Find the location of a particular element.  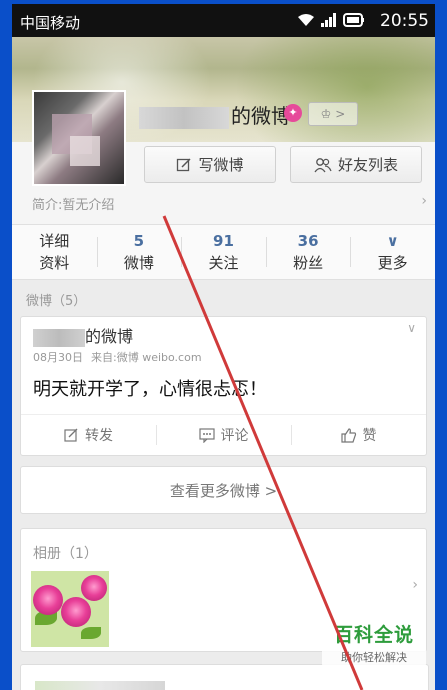

battery-icon is located at coordinates (354, 20).